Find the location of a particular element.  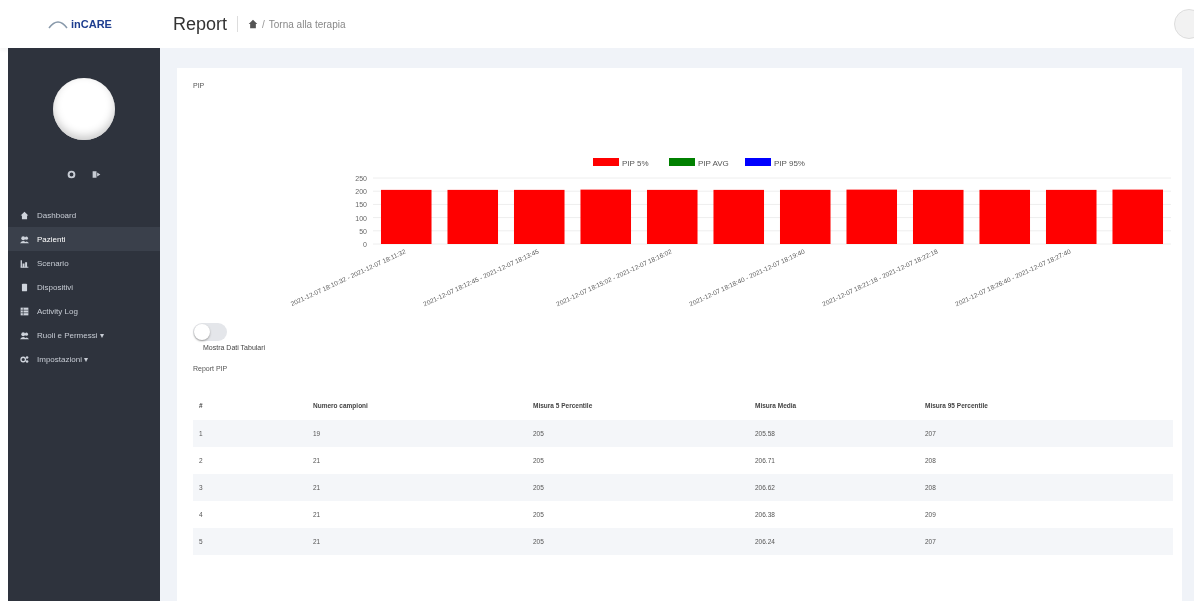

legend-item: PIP 95% is located at coordinates (775, 163).